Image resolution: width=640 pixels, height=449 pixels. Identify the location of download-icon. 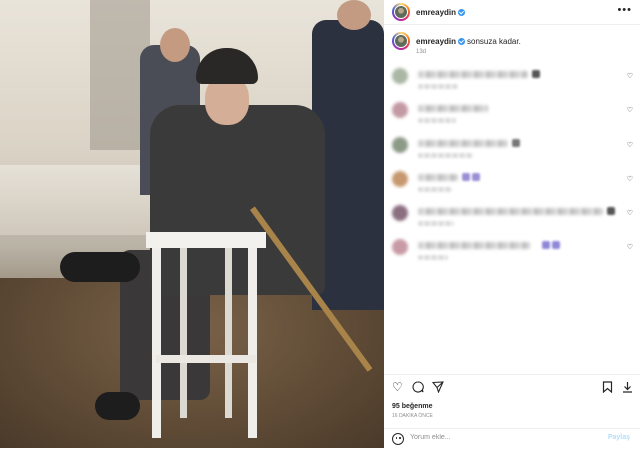
(627, 388).